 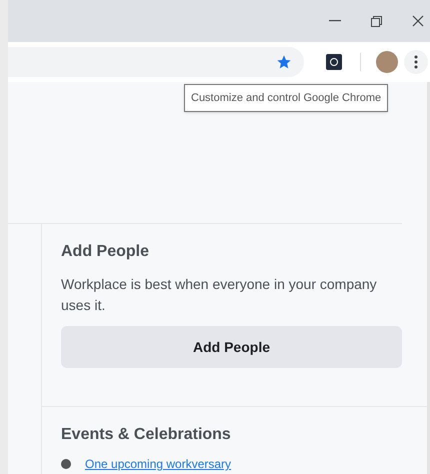 I want to click on close-icon, so click(x=418, y=21).